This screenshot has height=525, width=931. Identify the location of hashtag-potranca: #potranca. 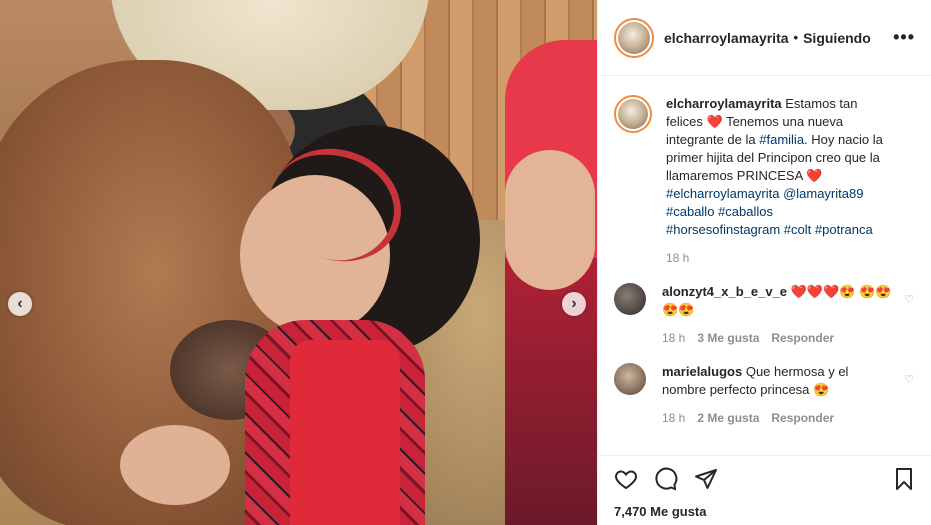
(844, 229).